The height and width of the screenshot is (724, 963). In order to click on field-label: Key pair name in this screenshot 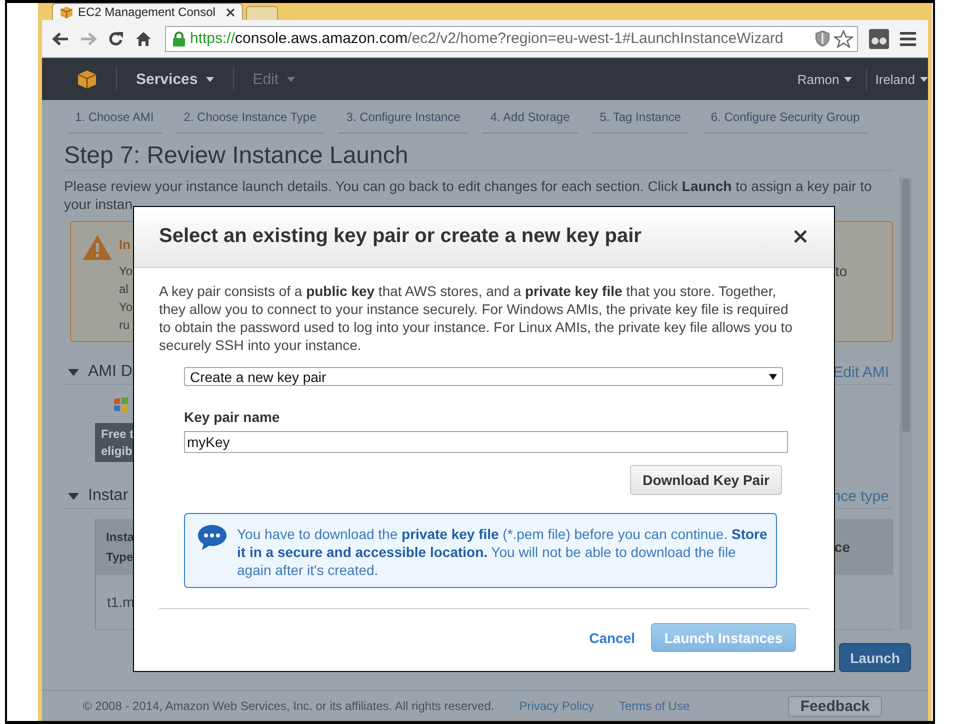, I will do `click(232, 417)`.